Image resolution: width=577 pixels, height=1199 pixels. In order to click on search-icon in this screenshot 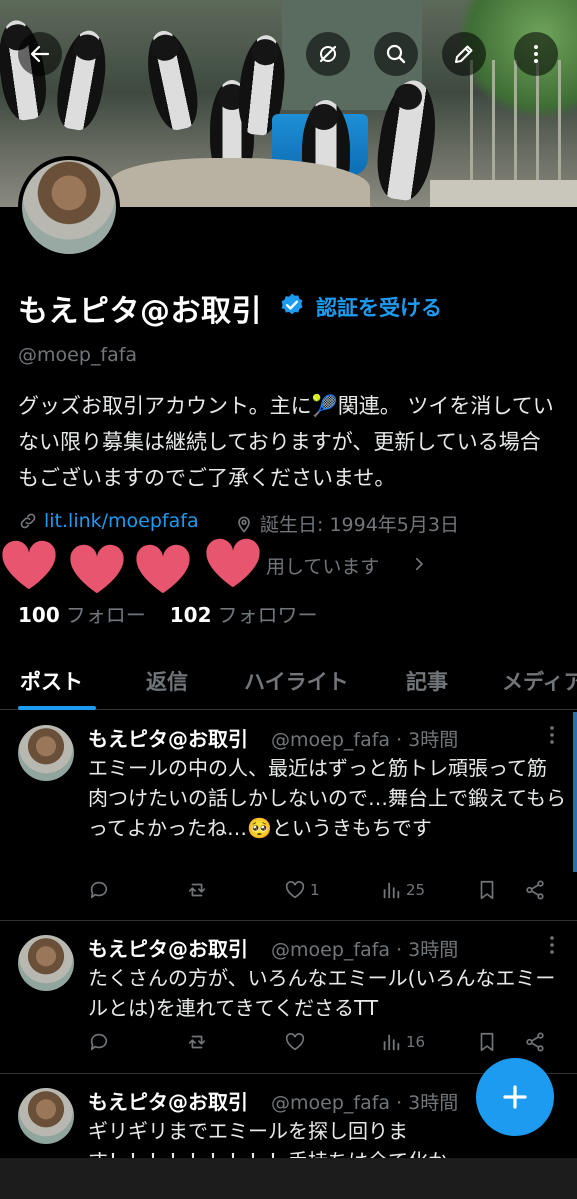, I will do `click(396, 54)`.